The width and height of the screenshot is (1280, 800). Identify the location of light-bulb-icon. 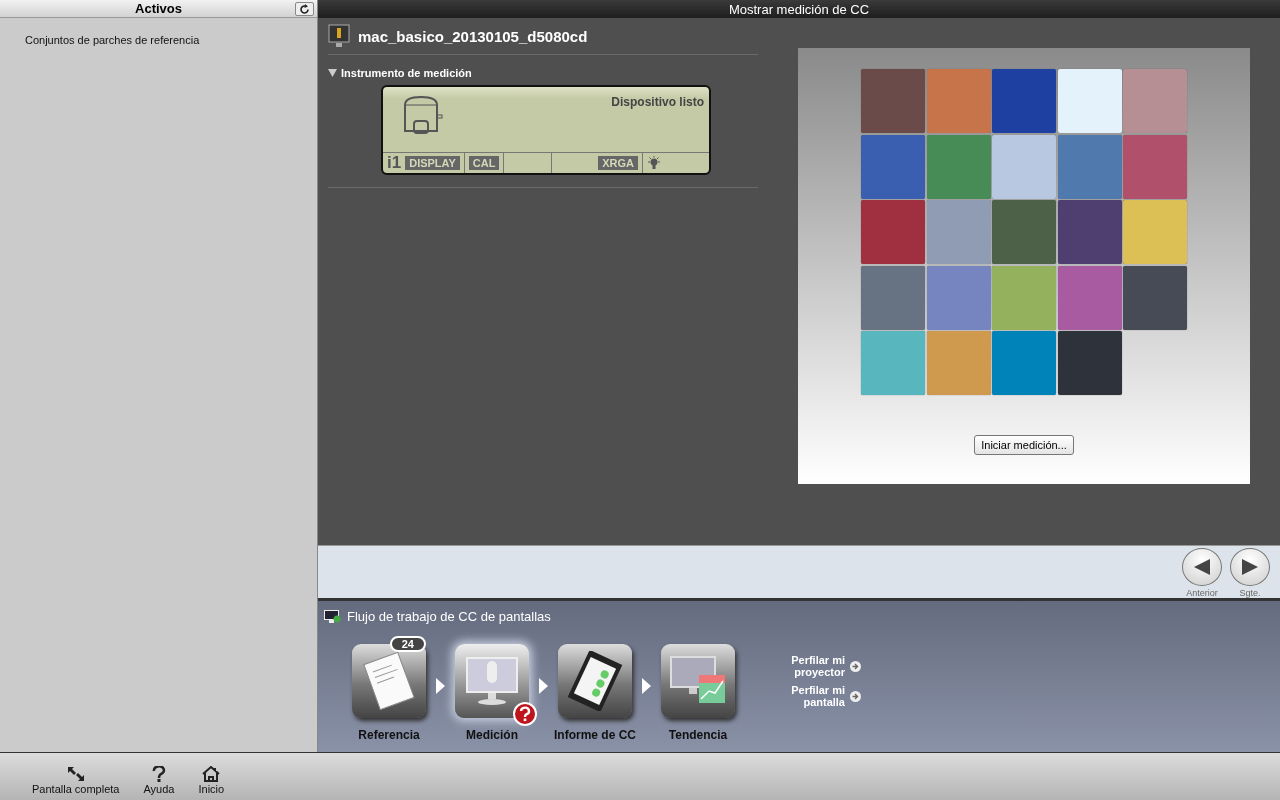
(654, 163).